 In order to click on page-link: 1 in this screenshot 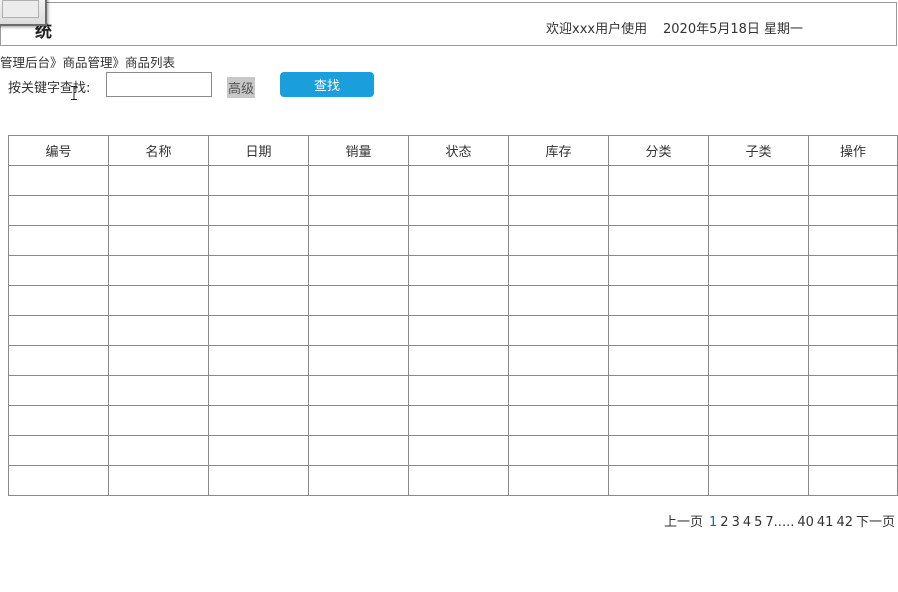, I will do `click(713, 522)`.